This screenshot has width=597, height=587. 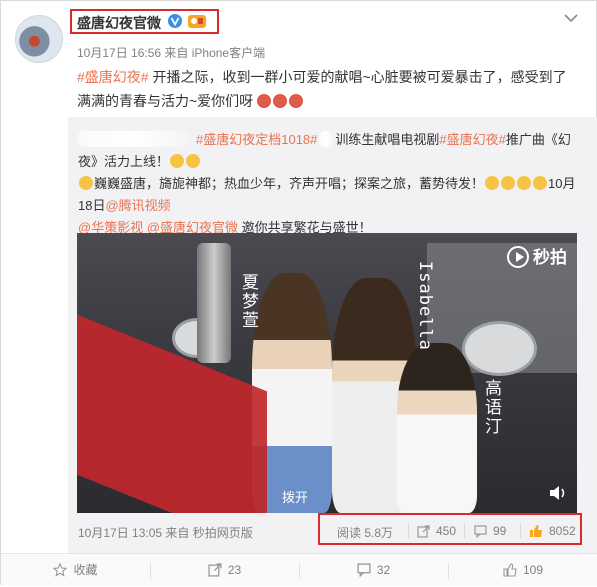 I want to click on menu-chevron-icon, so click(x=571, y=18).